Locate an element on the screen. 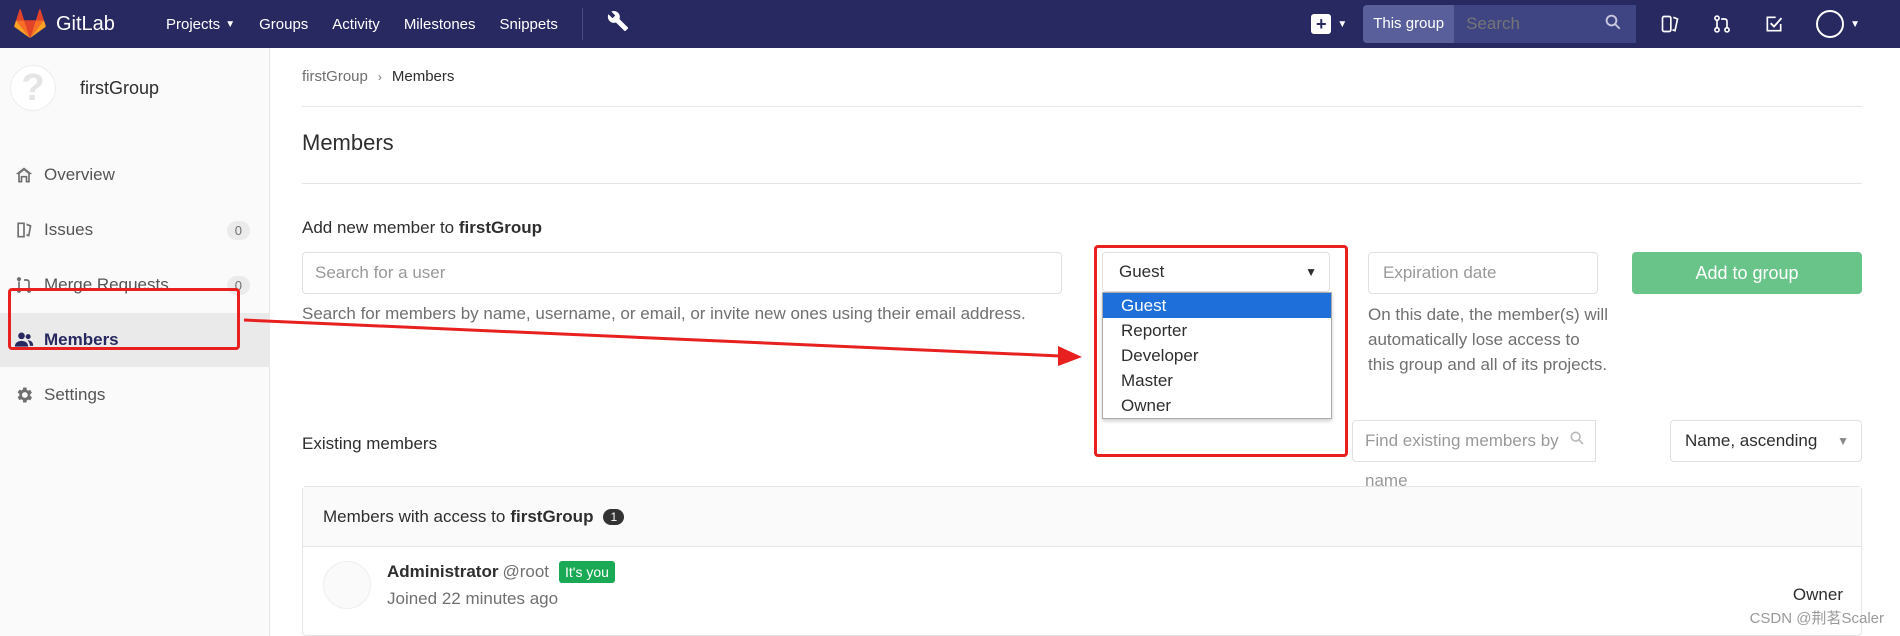 This screenshot has height=636, width=1900. add-member-label-prefix: Add new member to is located at coordinates (378, 227).